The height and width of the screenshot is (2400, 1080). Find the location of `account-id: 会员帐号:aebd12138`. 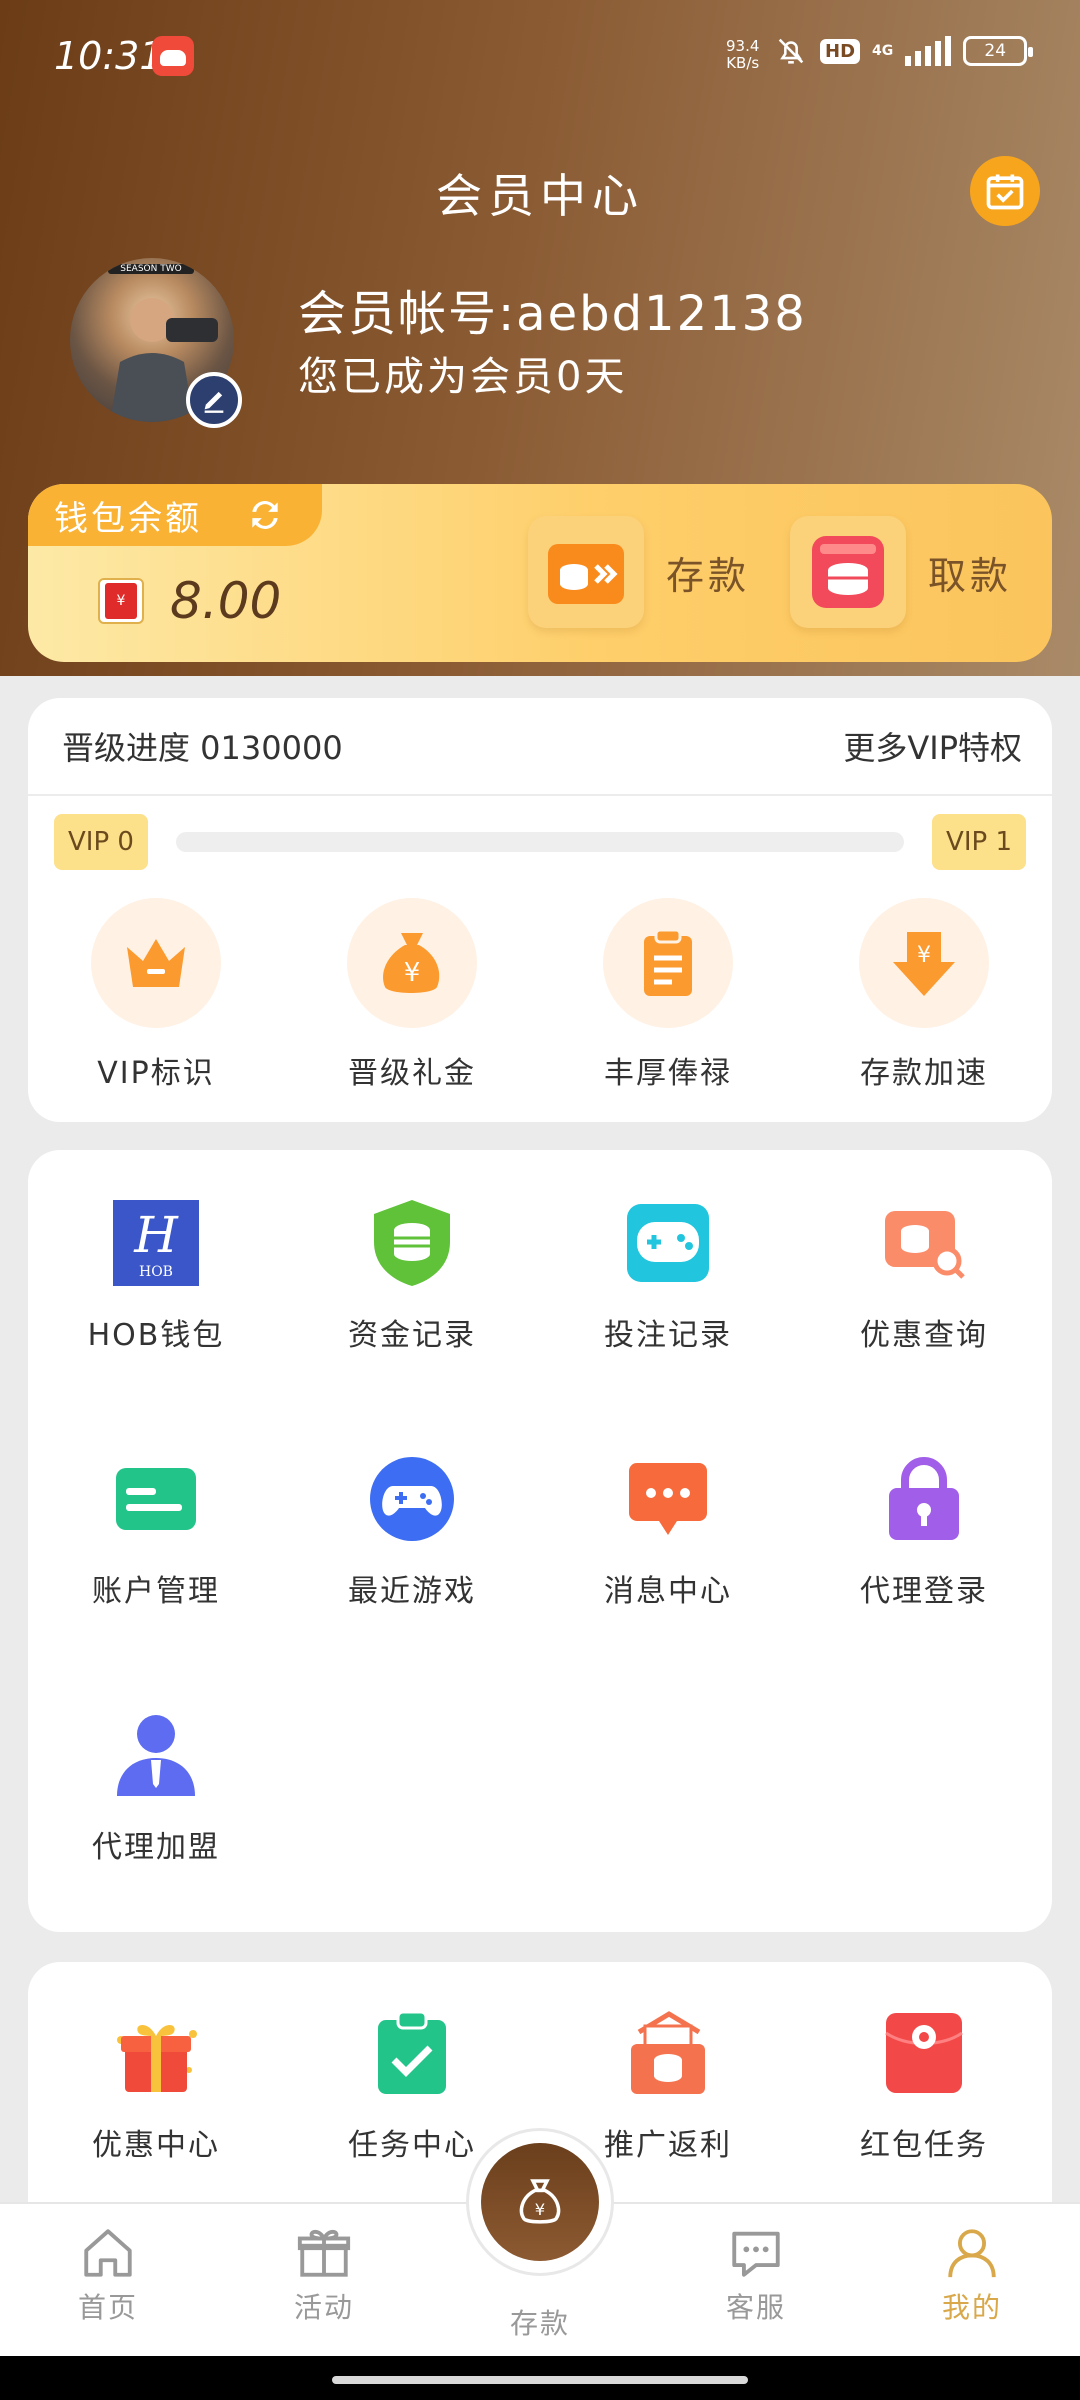

account-id: 会员帐号:aebd12138 is located at coordinates (552, 314).